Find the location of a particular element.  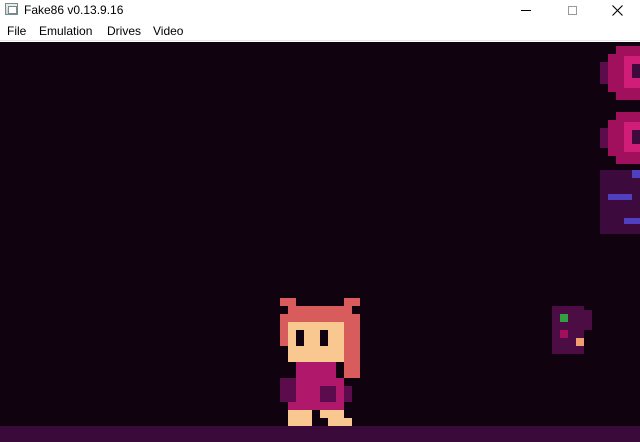

title-bar: Fake86 v0.13.9.16 is located at coordinates (320, 10).